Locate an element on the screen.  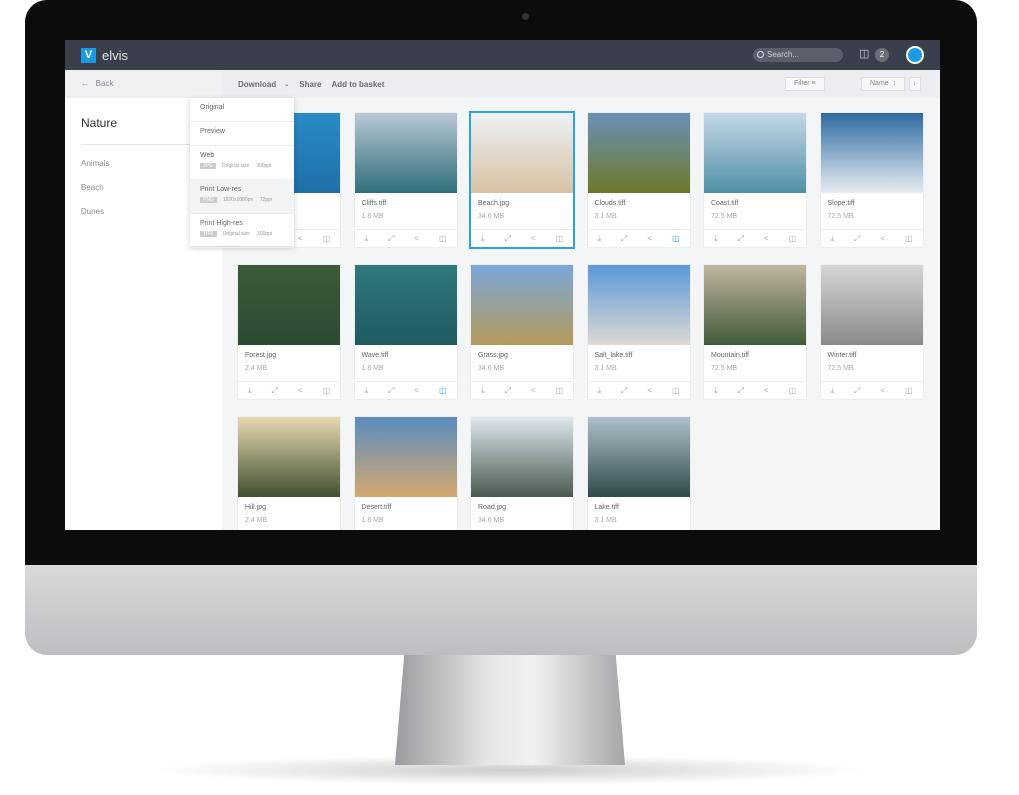
asset-card: Wave.tiff 1.8 MB ⤓ ⤢ < ◫ is located at coordinates (405, 332).